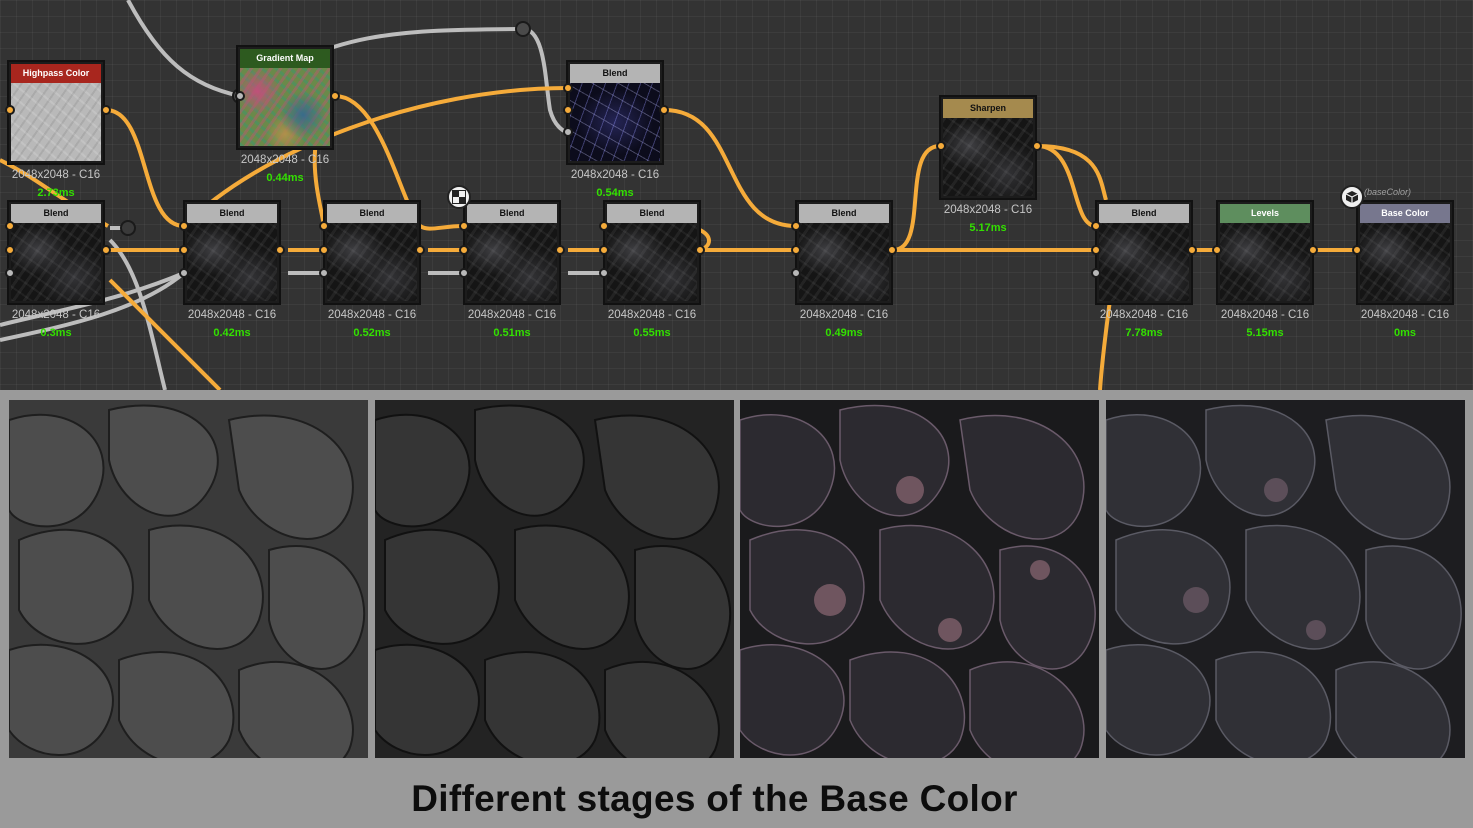  Describe the element at coordinates (459, 197) in the screenshot. I see `checker-icon` at that location.